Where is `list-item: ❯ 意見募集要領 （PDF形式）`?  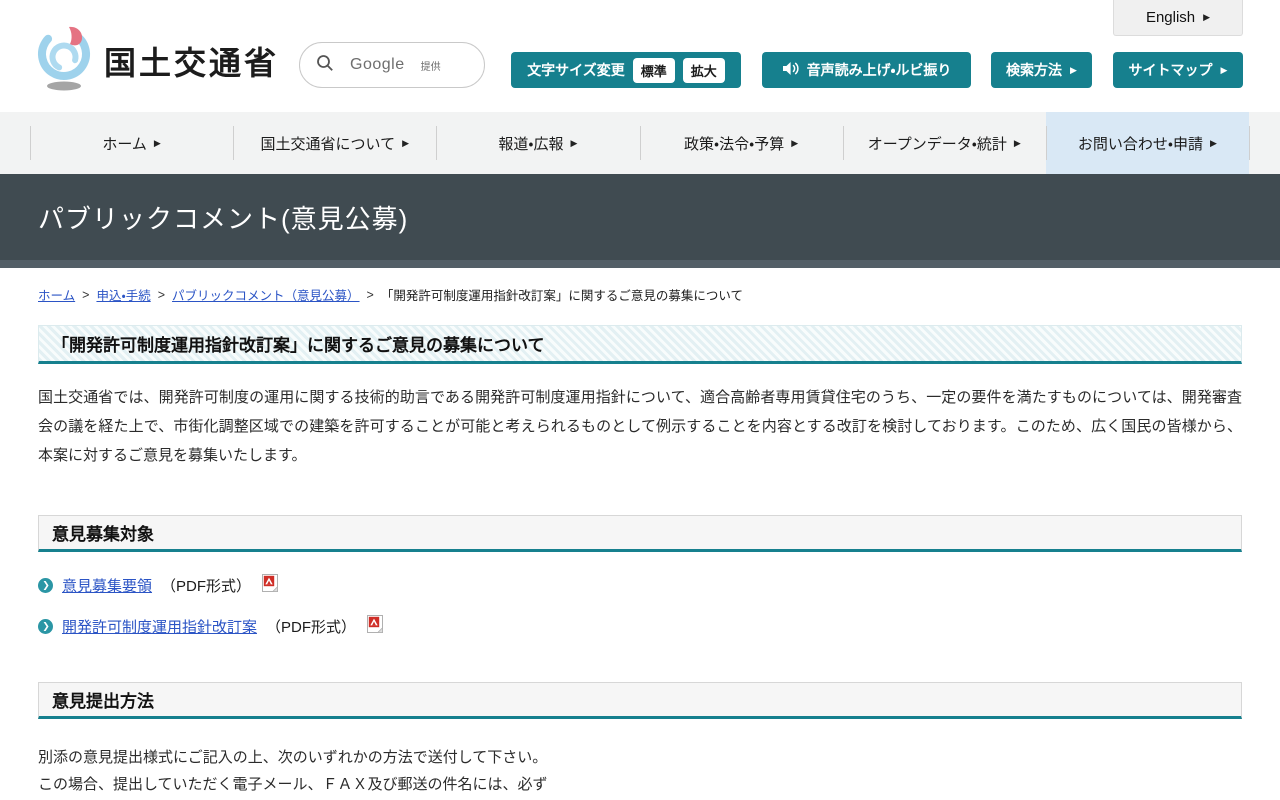 list-item: ❯ 意見募集要領 （PDF形式） is located at coordinates (640, 585).